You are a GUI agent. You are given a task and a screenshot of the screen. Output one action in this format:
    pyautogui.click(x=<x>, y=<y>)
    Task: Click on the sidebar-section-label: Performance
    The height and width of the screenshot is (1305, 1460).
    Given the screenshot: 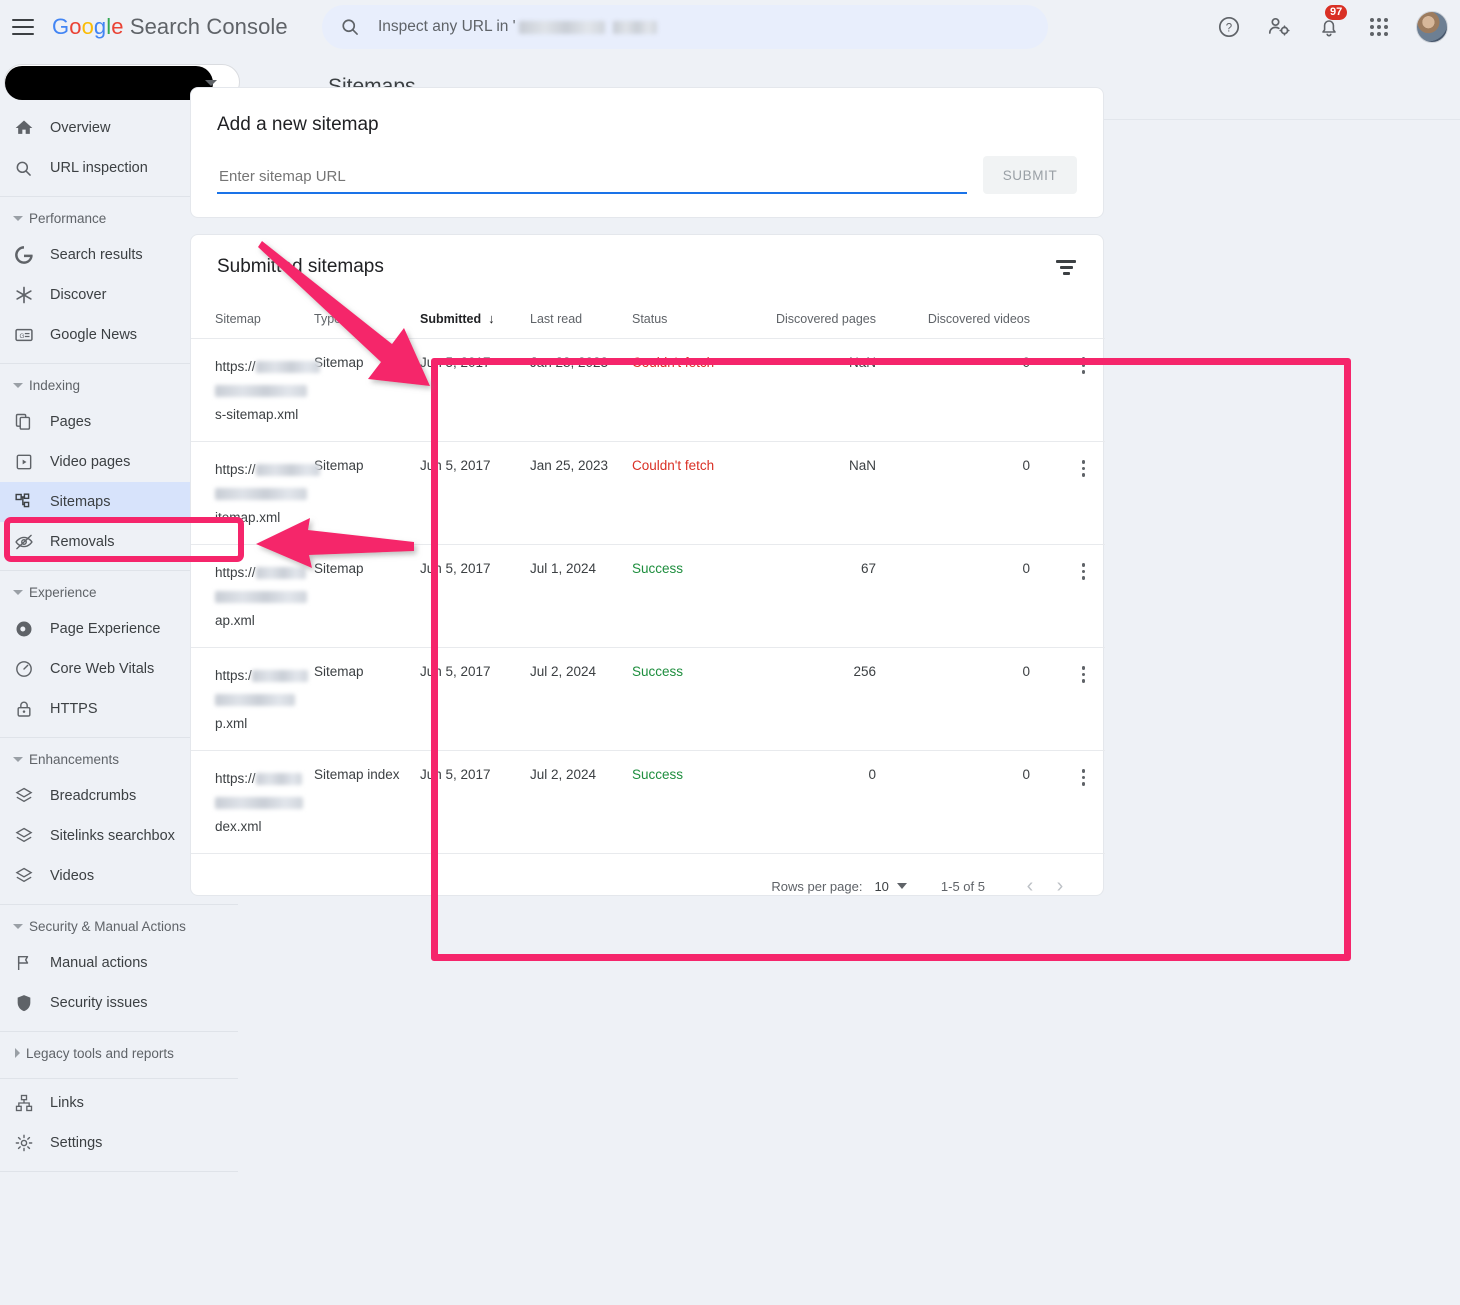 What is the action you would take?
    pyautogui.click(x=68, y=218)
    